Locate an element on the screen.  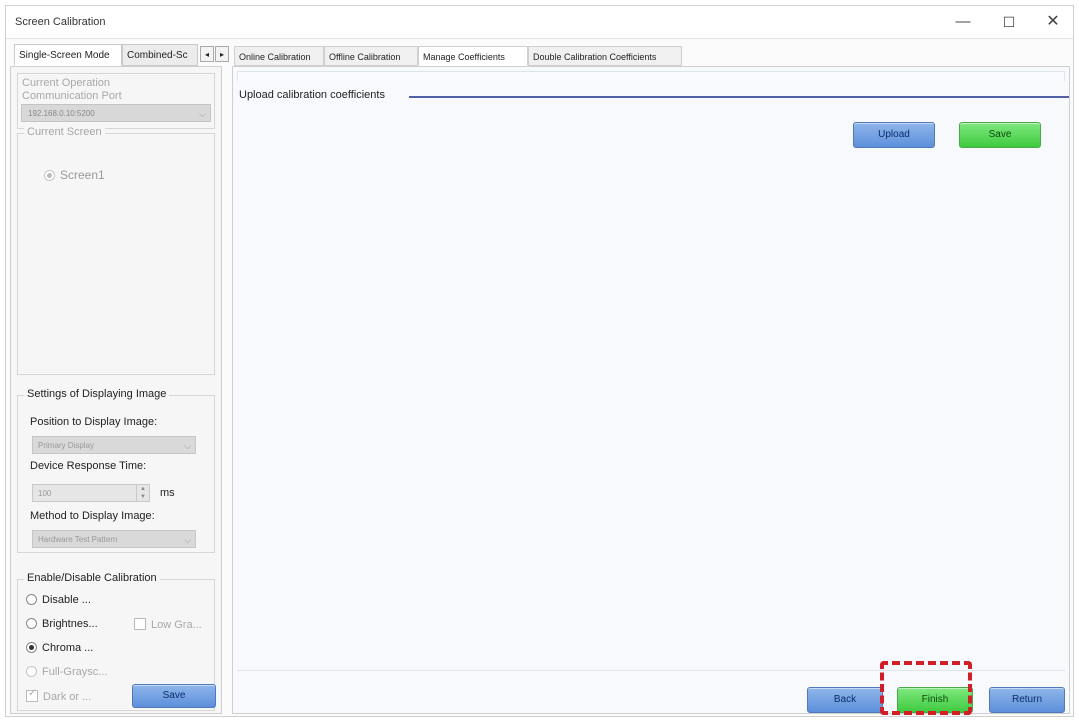
upload-button: Upload is located at coordinates (894, 135).